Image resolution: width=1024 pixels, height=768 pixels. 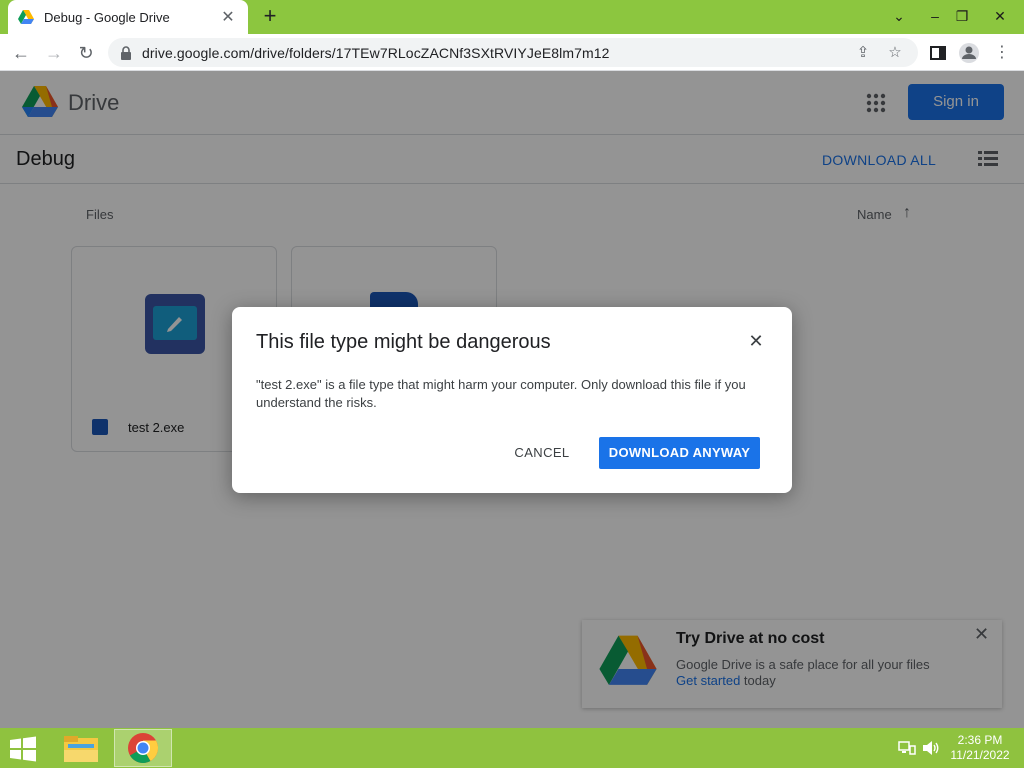 What do you see at coordinates (756, 341) in the screenshot?
I see `dialog-close-icon: ✕` at bounding box center [756, 341].